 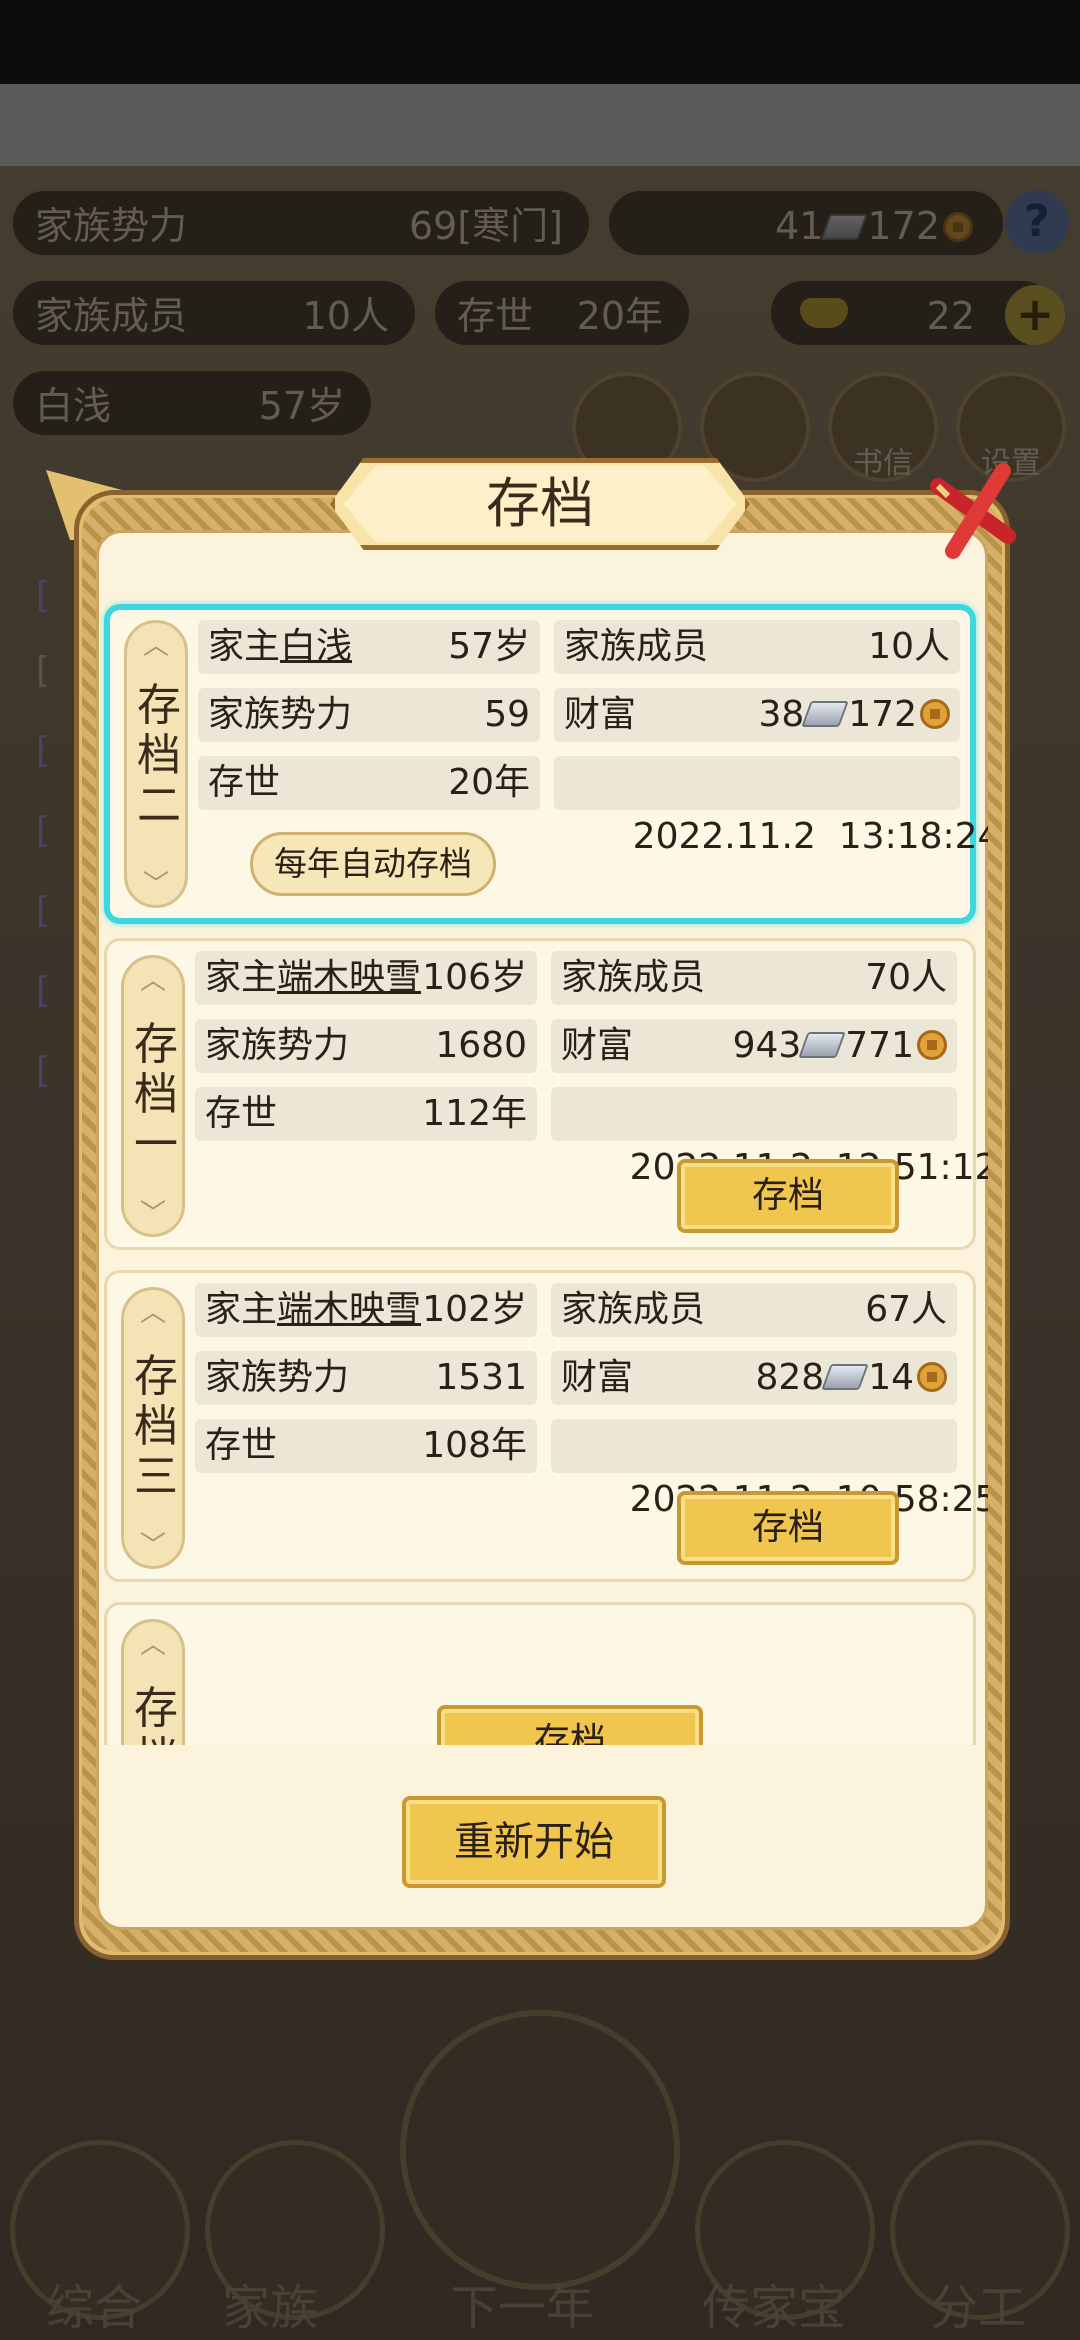 What do you see at coordinates (754, 978) in the screenshot?
I see `members-cell: 家族成员 70人` at bounding box center [754, 978].